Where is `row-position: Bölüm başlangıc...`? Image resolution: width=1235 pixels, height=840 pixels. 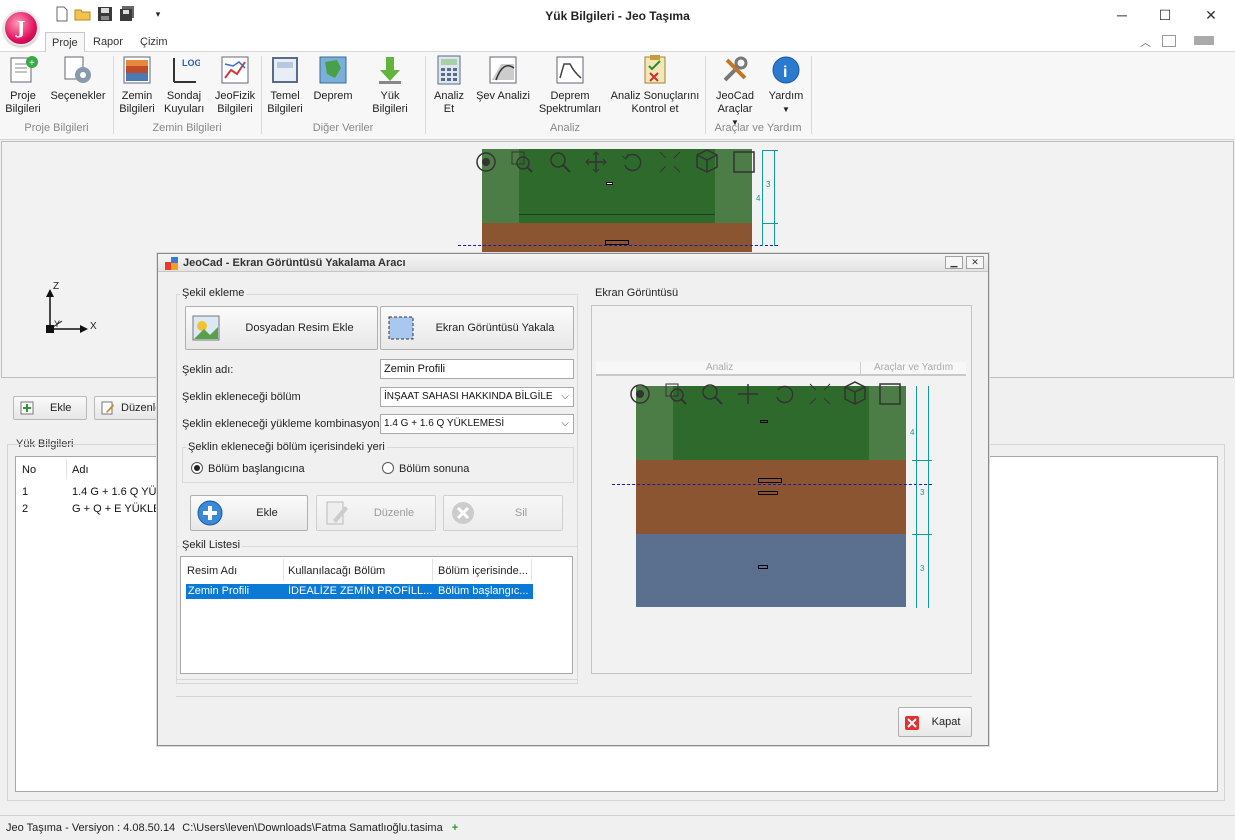 row-position: Bölüm başlangıc... is located at coordinates (483, 591).